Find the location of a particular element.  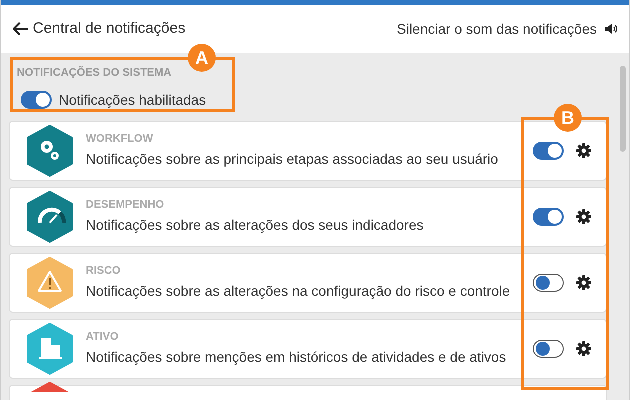

toggle-label: Notificações habilitadas is located at coordinates (132, 100).